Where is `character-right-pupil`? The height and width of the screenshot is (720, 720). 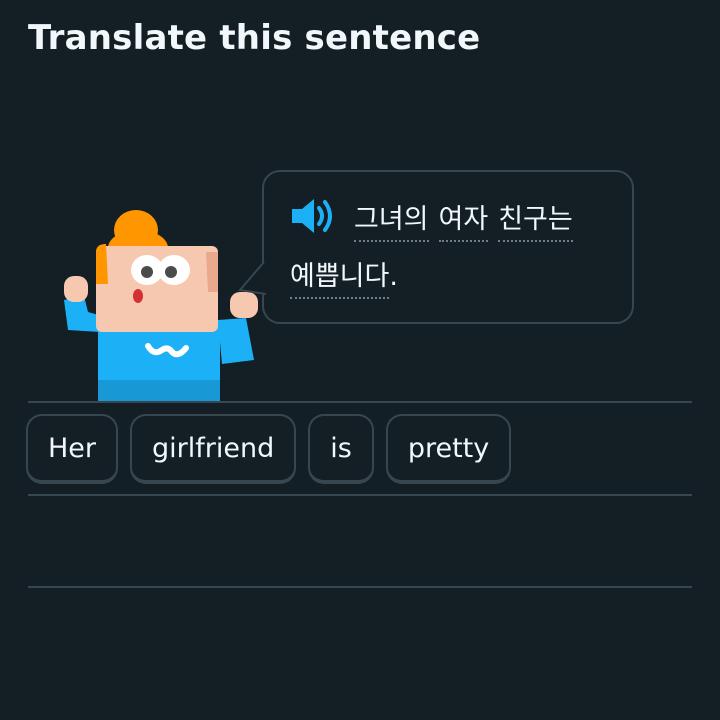
character-right-pupil is located at coordinates (171, 272).